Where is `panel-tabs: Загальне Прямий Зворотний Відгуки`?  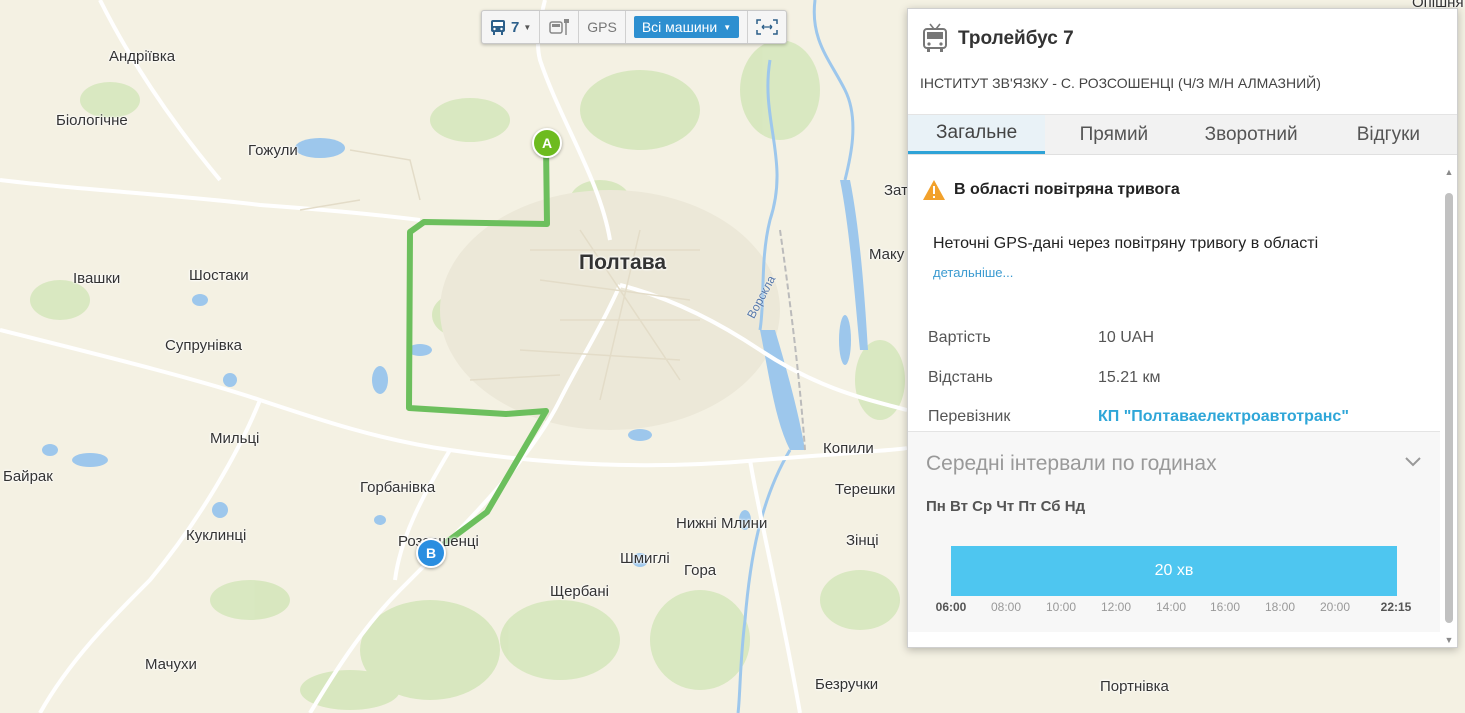
panel-tabs: Загальне Прямий Зворотний Відгуки is located at coordinates (1182, 135).